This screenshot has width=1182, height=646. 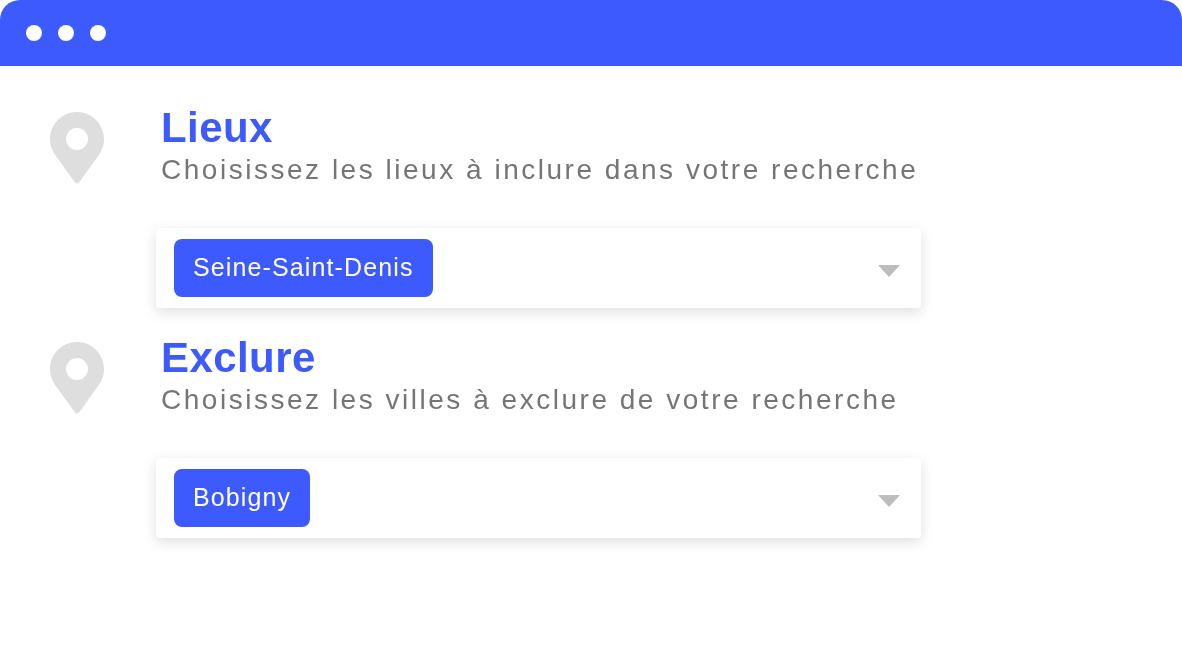 I want to click on selected-tag: Seine-Saint-Denis, so click(x=303, y=268).